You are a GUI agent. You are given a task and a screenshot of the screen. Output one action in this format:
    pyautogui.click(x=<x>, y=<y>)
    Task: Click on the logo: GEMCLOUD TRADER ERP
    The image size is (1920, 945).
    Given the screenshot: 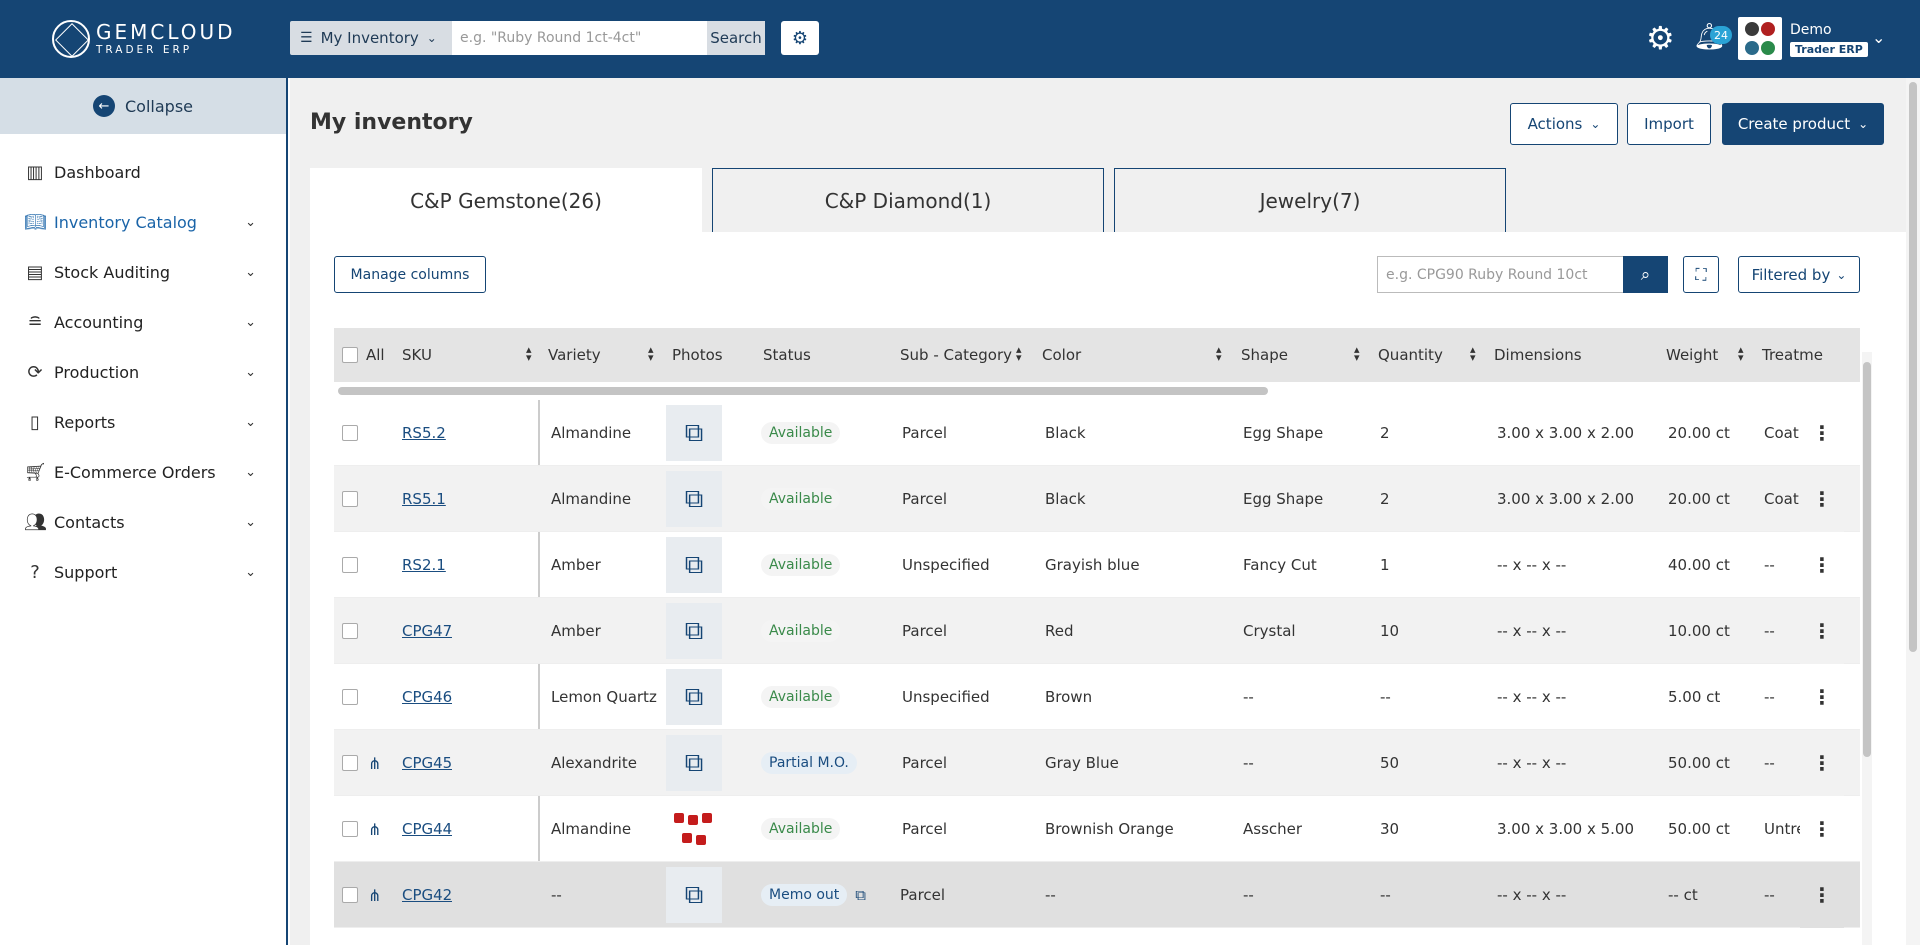 What is the action you would take?
    pyautogui.click(x=147, y=39)
    